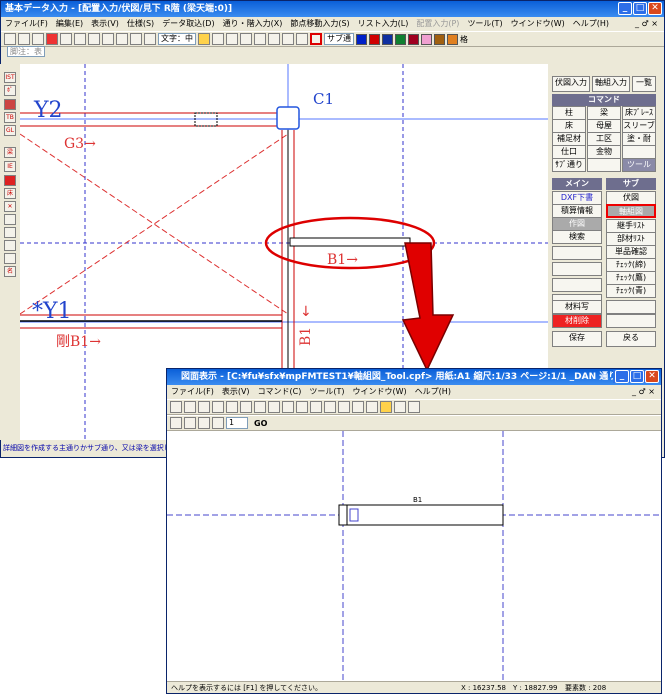 The width and height of the screenshot is (665, 695). What do you see at coordinates (571, 84) in the screenshot?
I see `tab-plan-input: 伏図入力` at bounding box center [571, 84].